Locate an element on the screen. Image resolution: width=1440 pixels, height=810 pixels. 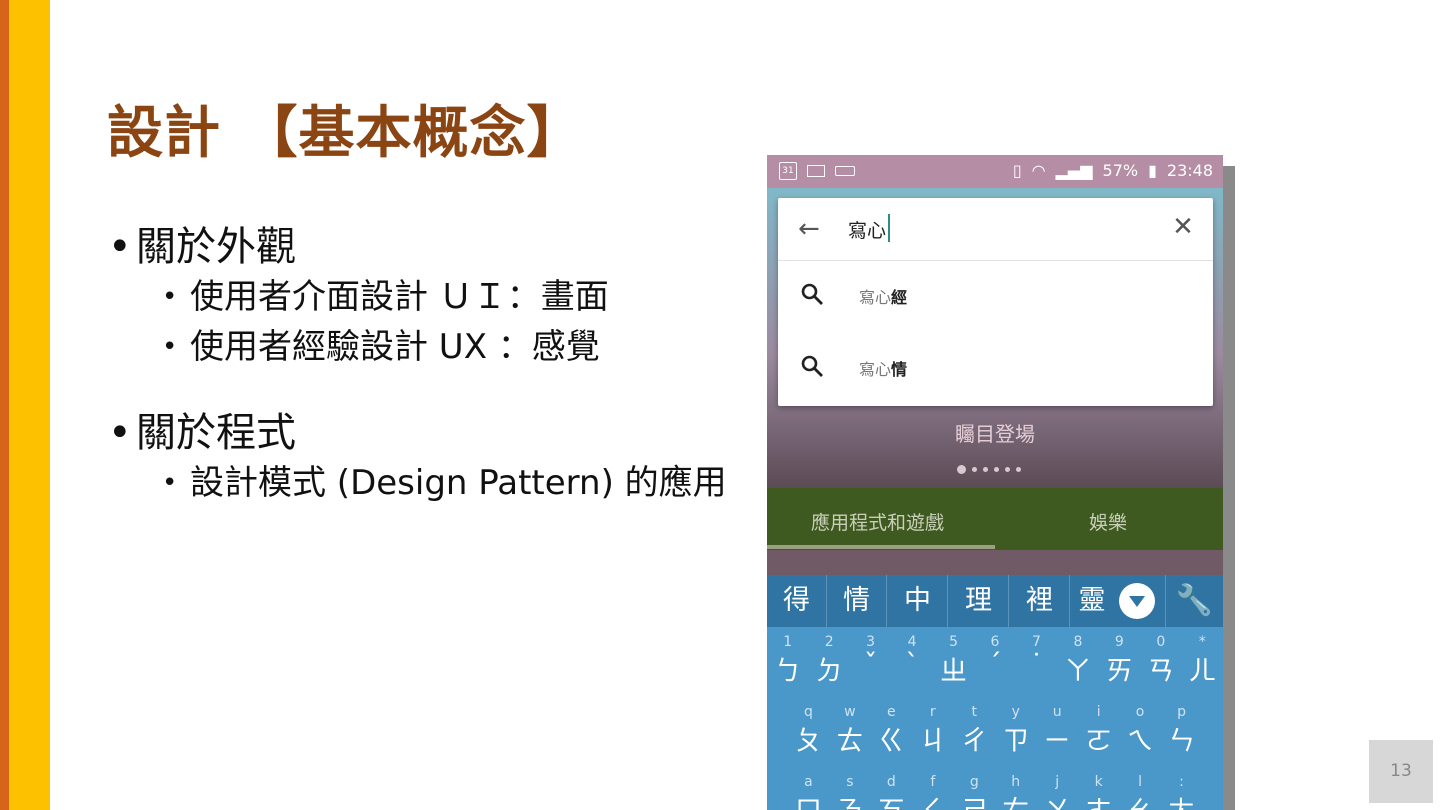
key-symbol: ˋ is located at coordinates (912, 664).